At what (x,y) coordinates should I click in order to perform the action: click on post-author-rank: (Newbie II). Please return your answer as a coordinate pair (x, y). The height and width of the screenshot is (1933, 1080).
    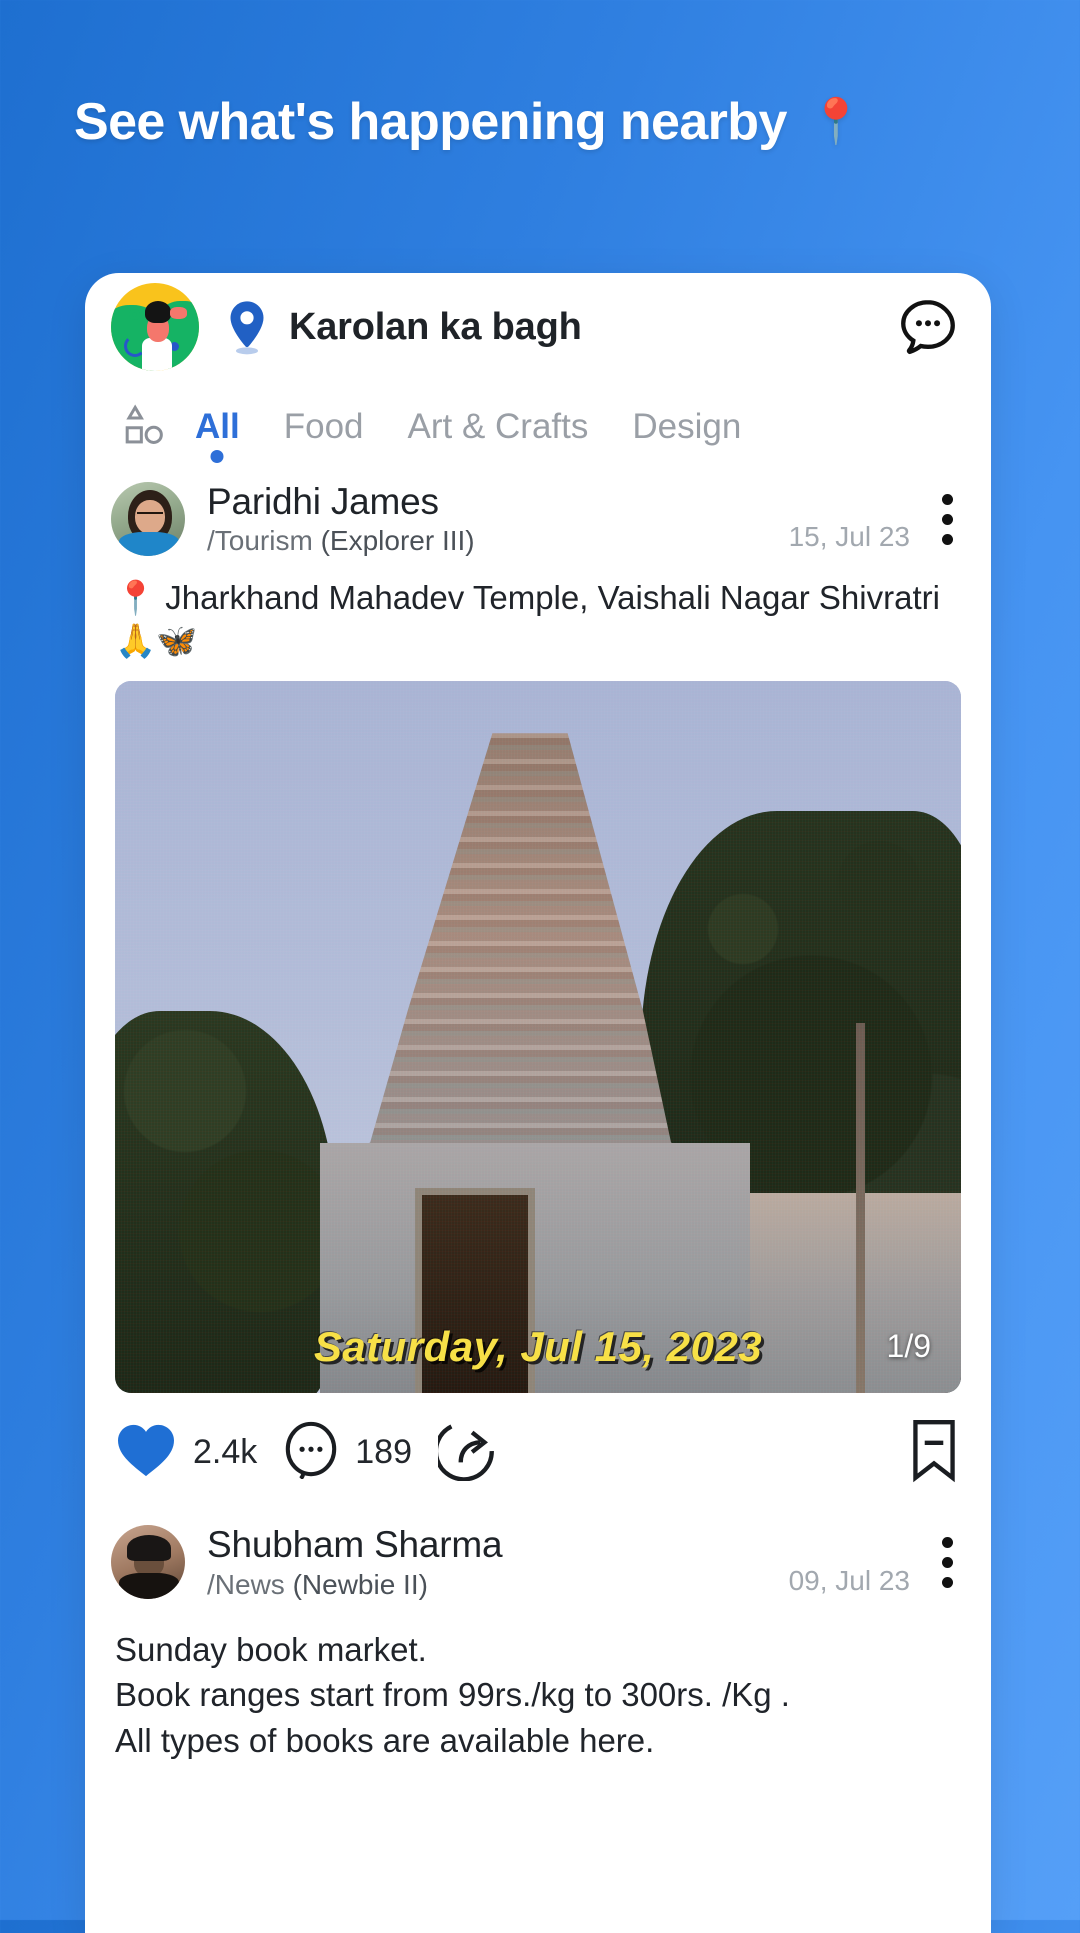
    Looking at the image, I should click on (360, 1584).